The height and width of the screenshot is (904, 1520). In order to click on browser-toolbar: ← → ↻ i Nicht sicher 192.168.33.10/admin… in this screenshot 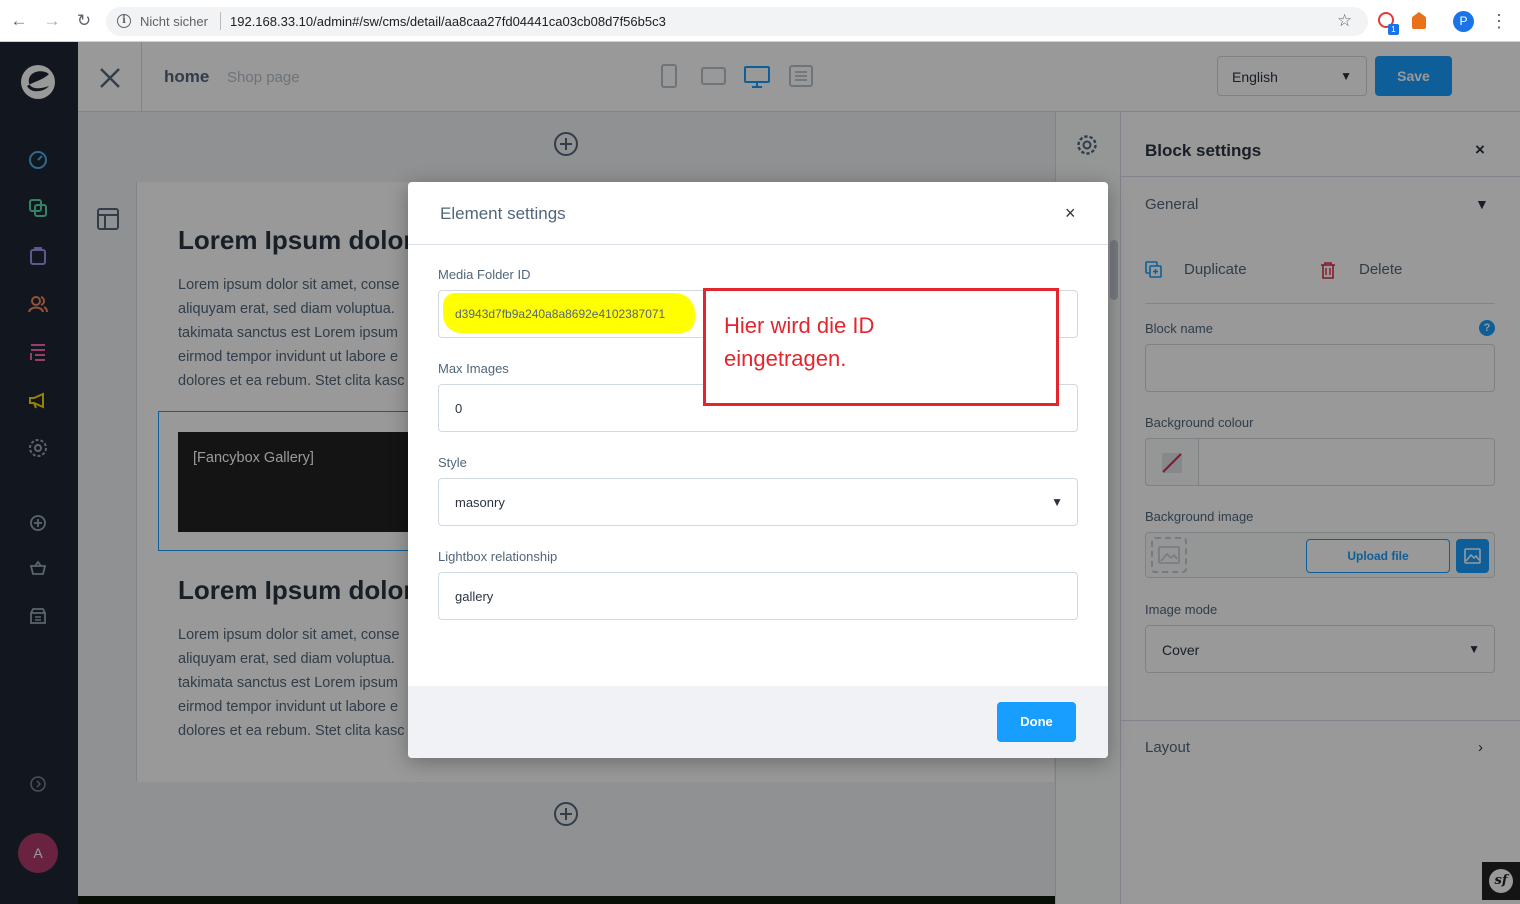, I will do `click(760, 21)`.